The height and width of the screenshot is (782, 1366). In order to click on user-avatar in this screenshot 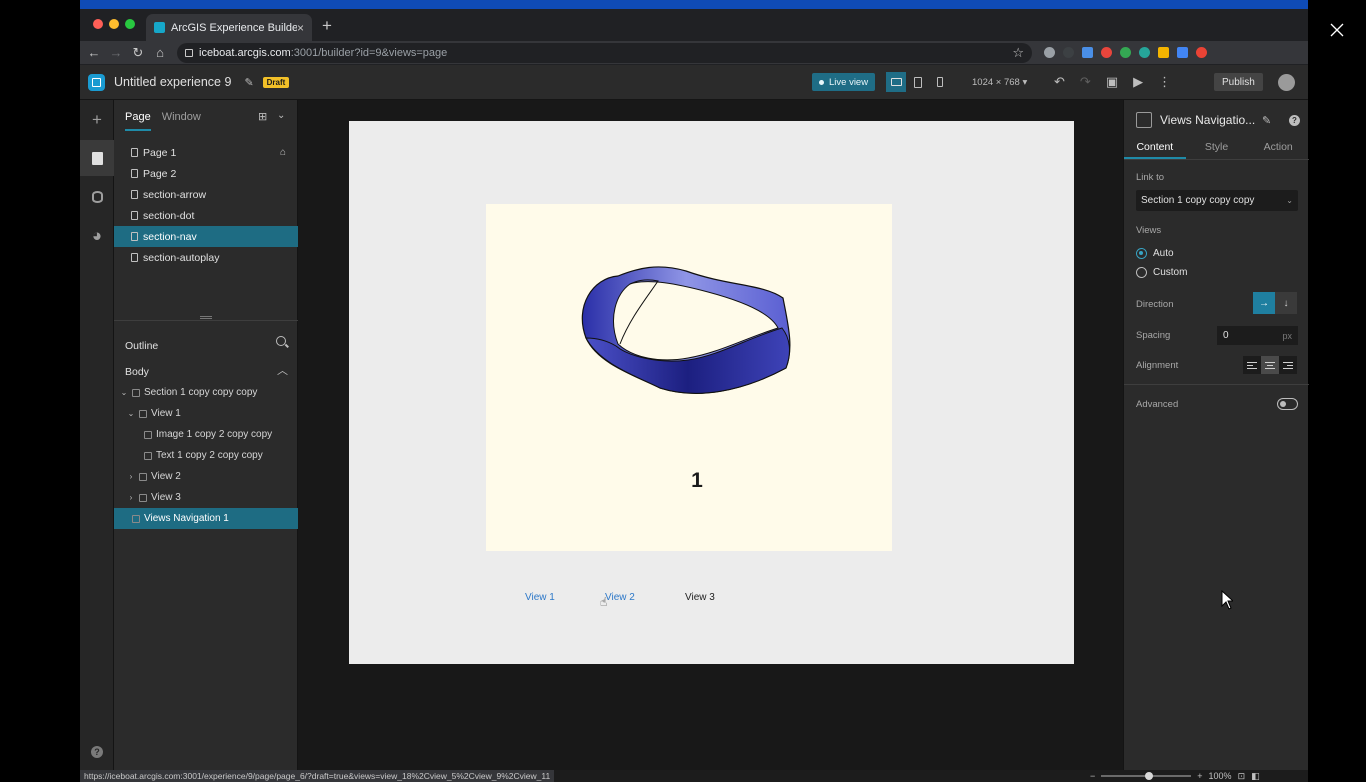, I will do `click(1286, 82)`.